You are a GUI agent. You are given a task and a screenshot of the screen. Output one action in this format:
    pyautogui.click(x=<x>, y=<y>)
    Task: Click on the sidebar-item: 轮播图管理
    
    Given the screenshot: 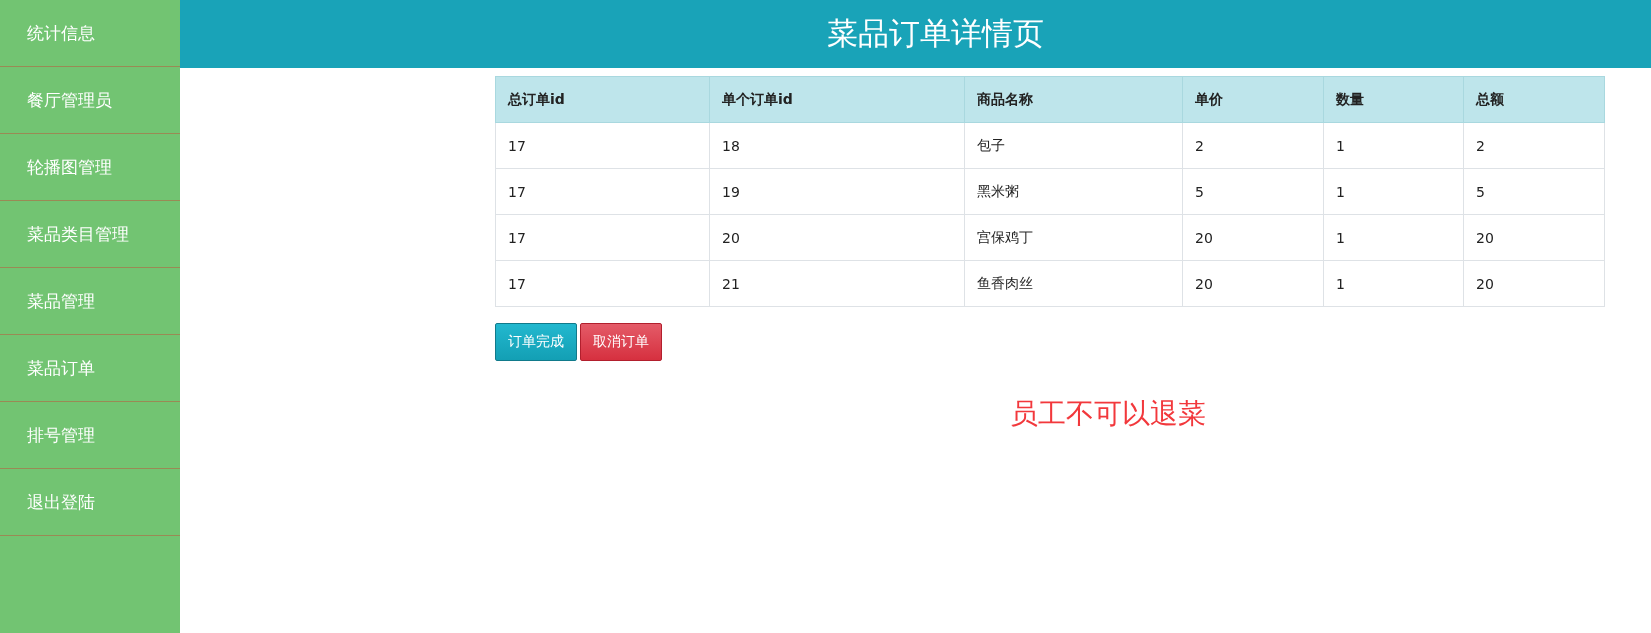 What is the action you would take?
    pyautogui.click(x=90, y=167)
    